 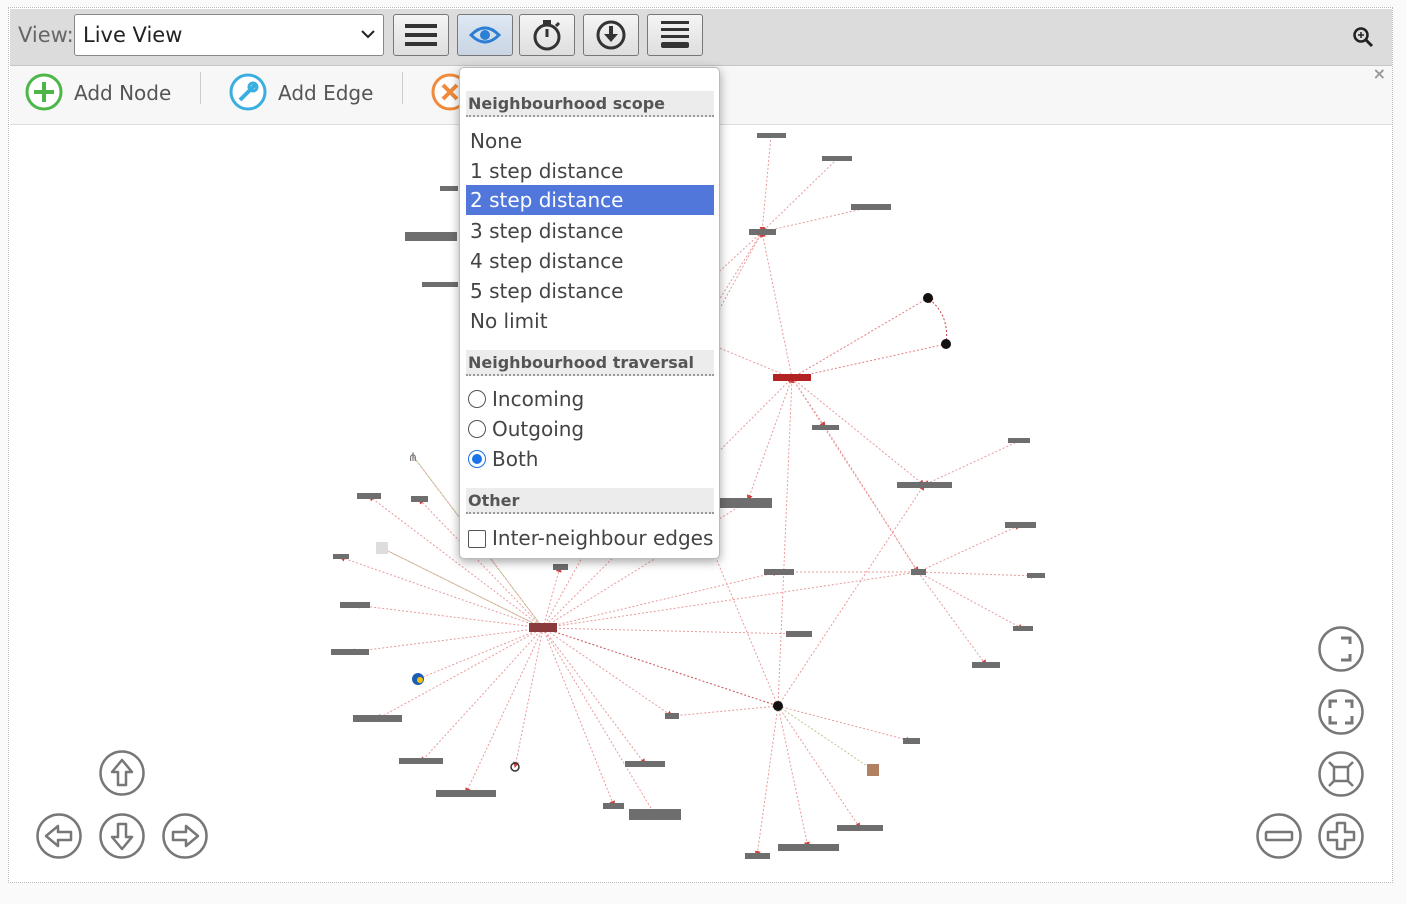 I want to click on download-circle-icon, so click(x=611, y=35).